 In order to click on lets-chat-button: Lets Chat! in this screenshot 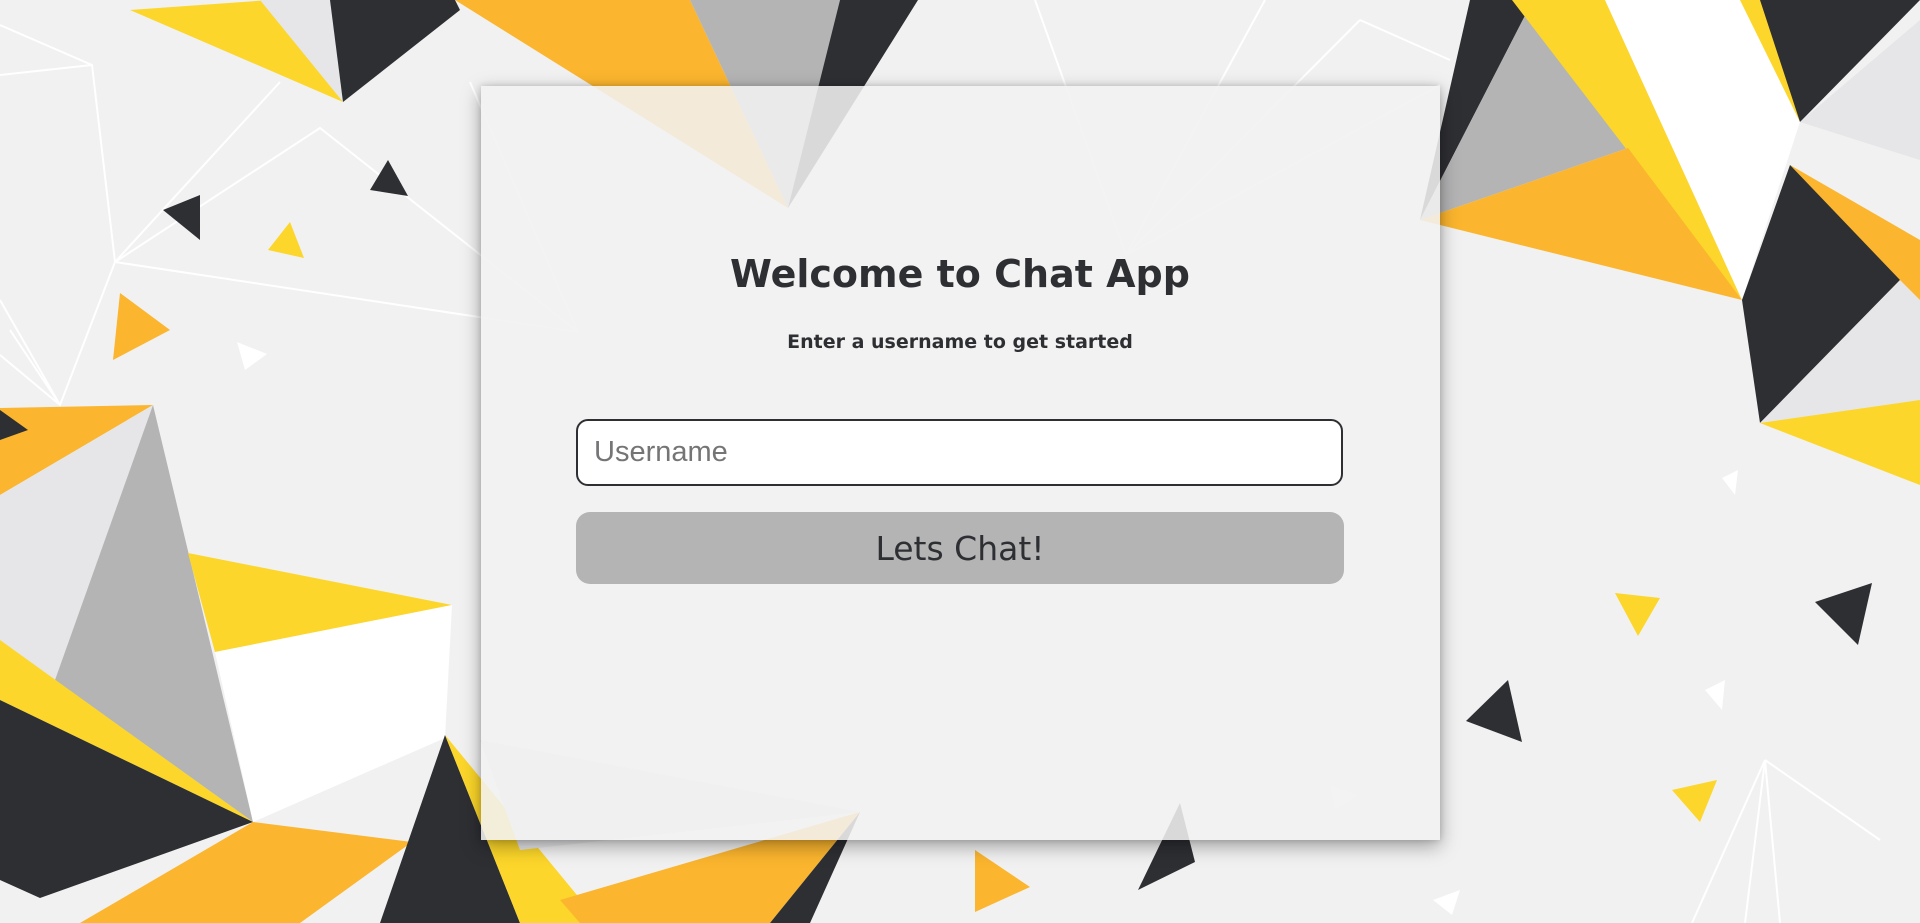, I will do `click(960, 548)`.